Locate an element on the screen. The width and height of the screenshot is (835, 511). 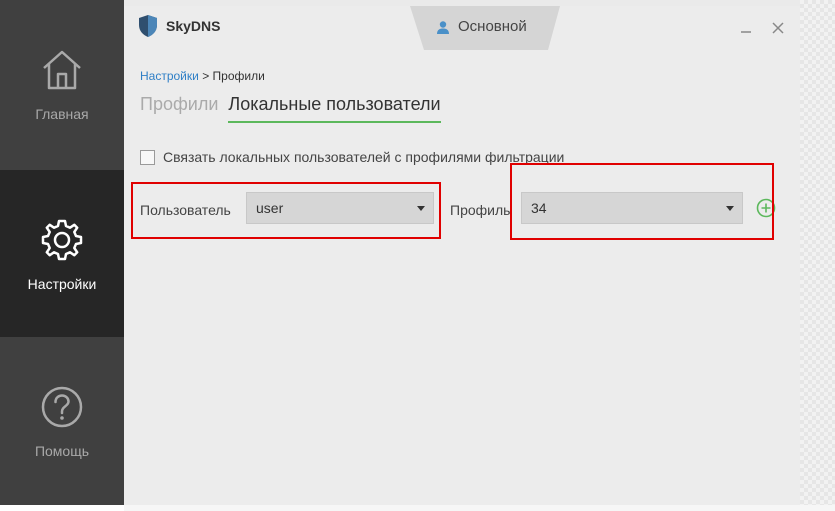
subtabs: Профили Локальные пользователи is located at coordinates (295, 108).